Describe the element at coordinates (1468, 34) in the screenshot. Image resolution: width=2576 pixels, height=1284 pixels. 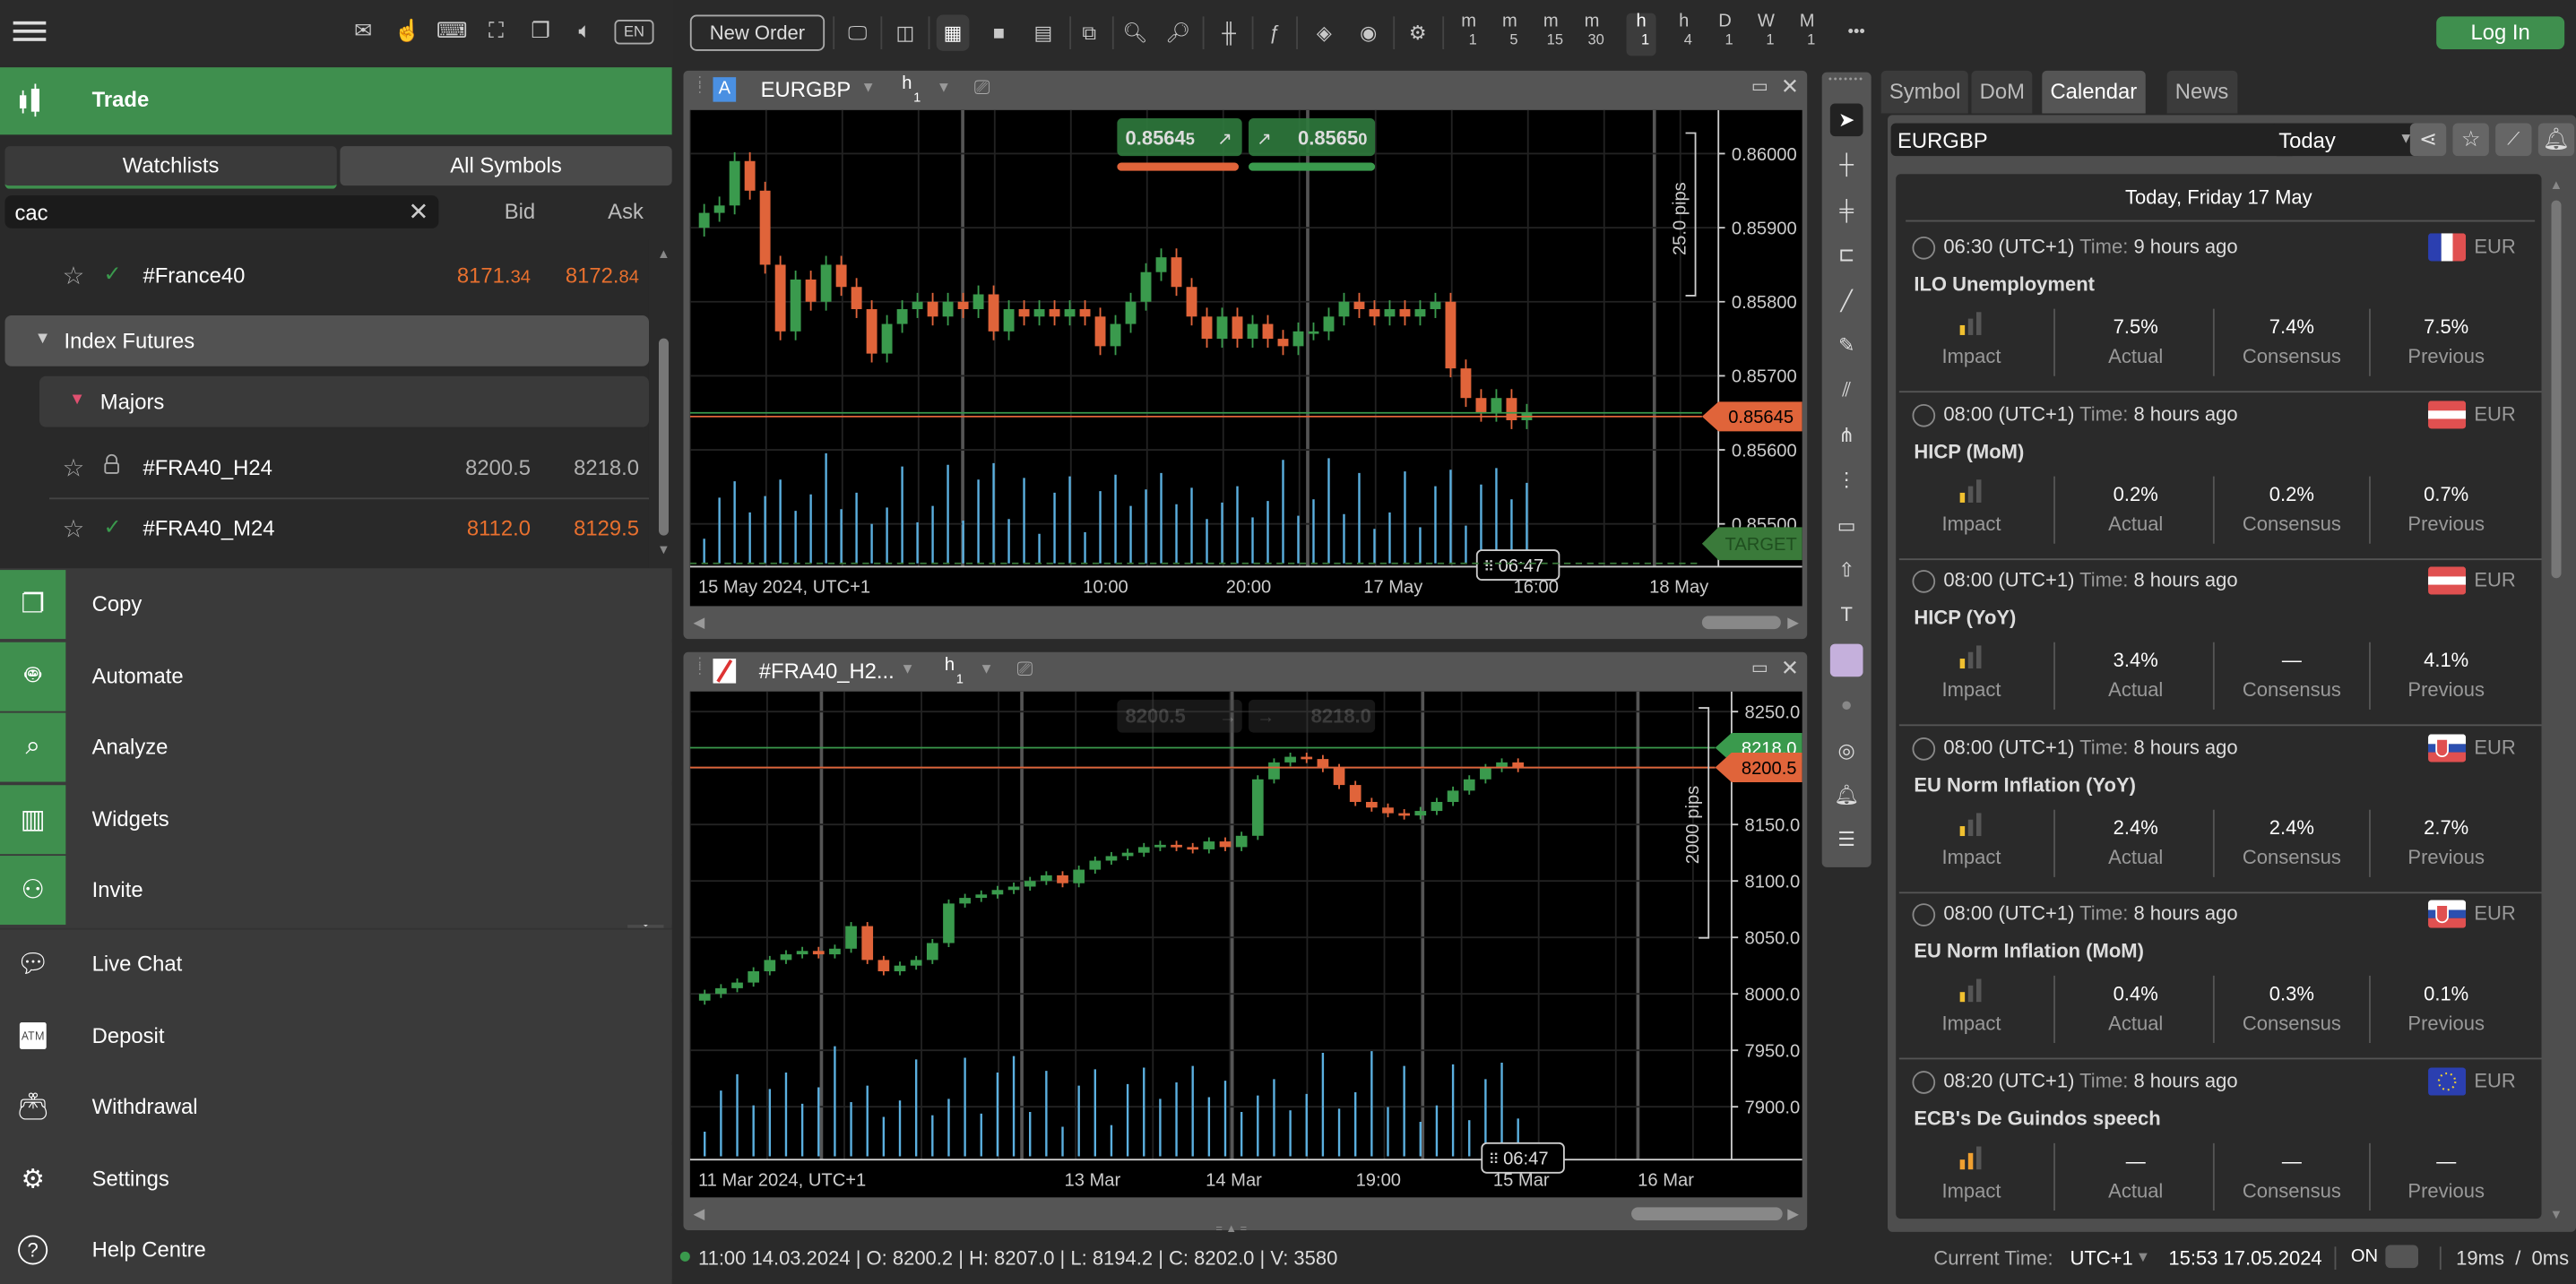
I see `timeframe-m1: m1` at that location.